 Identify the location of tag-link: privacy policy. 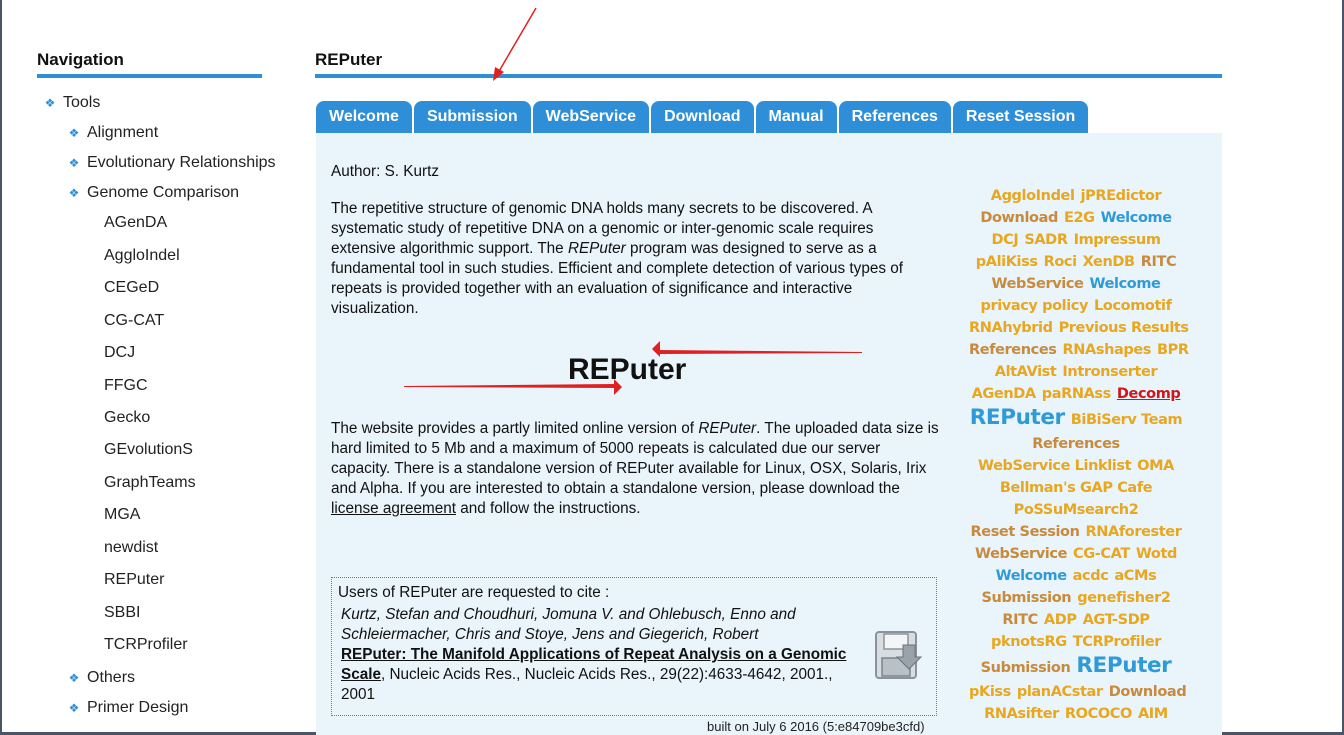
(1034, 306).